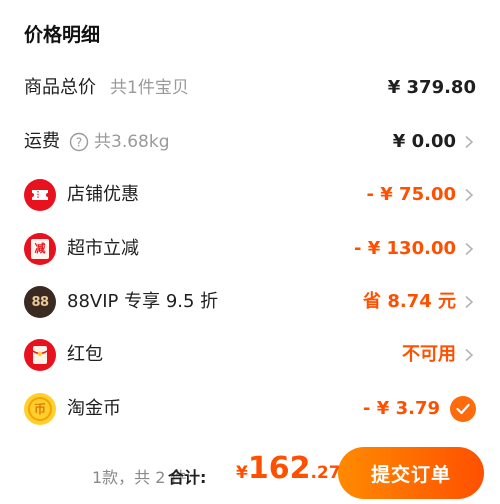  I want to click on coins-value: - ¥ 3.79, so click(401, 408).